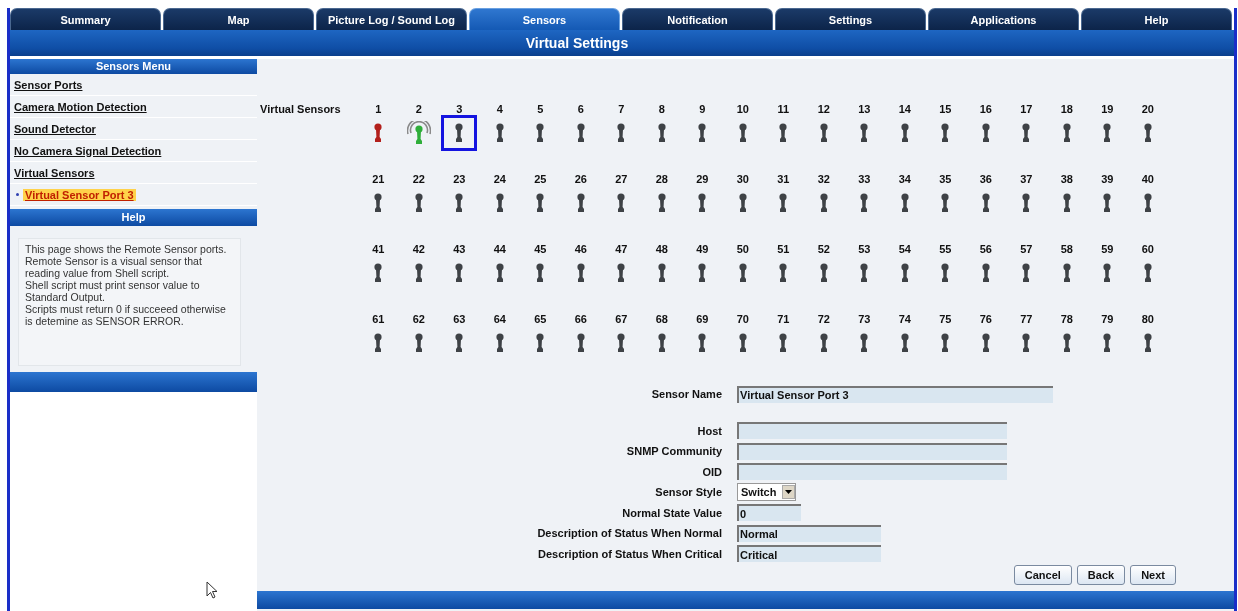 The height and width of the screenshot is (611, 1238). I want to click on nav-tab: Applications, so click(1003, 19).